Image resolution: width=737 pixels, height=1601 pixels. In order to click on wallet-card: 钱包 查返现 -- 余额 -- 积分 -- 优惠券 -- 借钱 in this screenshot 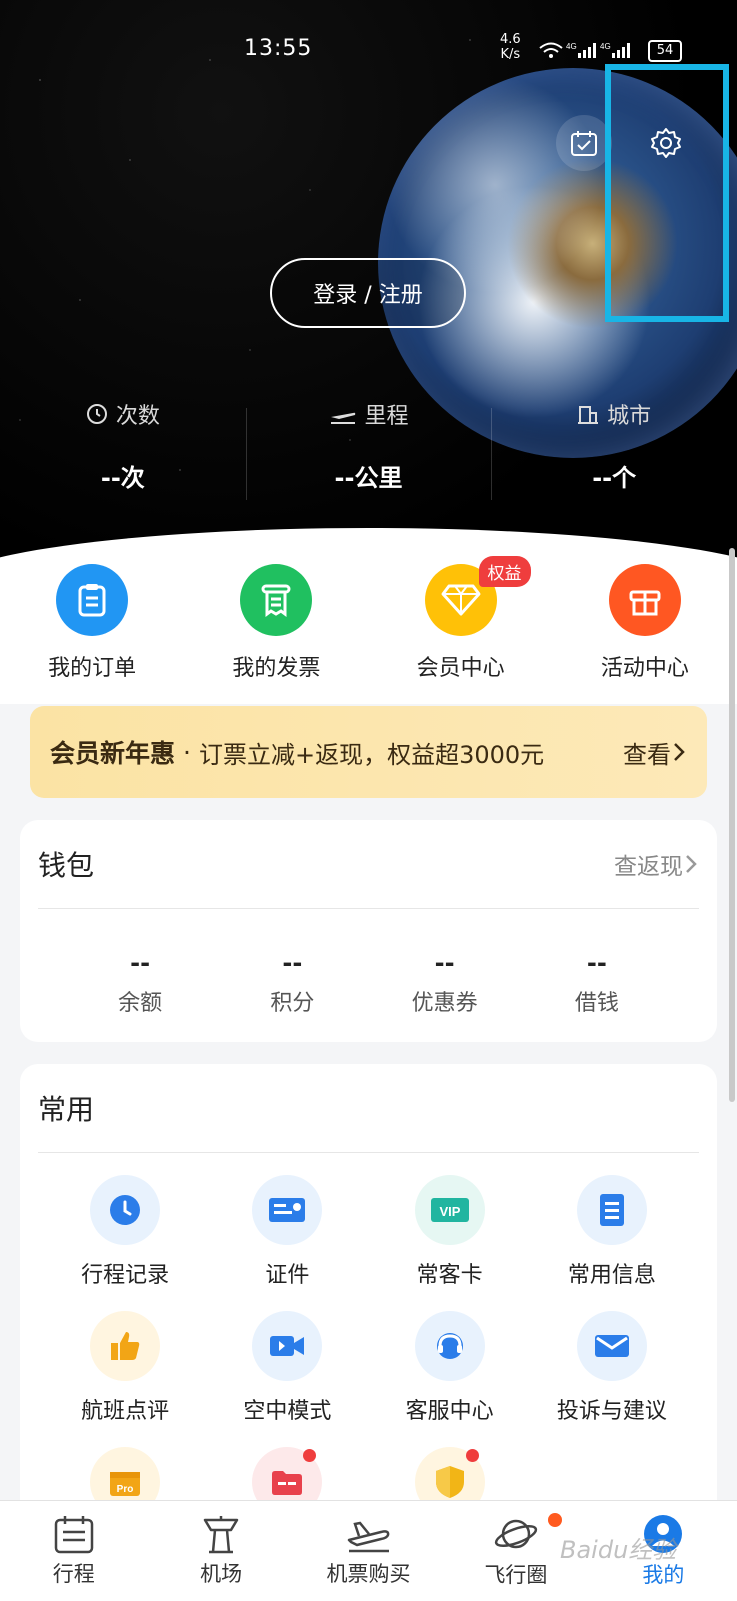, I will do `click(368, 931)`.